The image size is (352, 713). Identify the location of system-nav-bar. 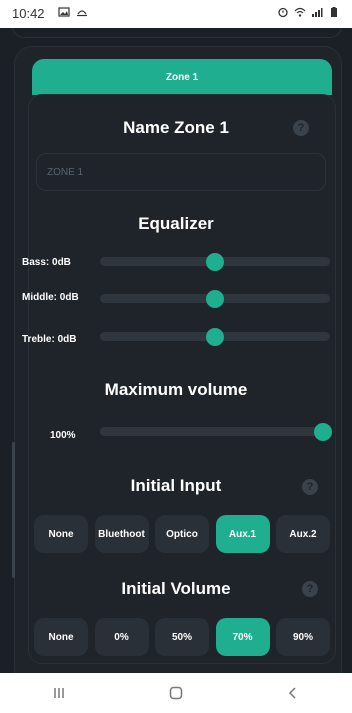
(176, 693).